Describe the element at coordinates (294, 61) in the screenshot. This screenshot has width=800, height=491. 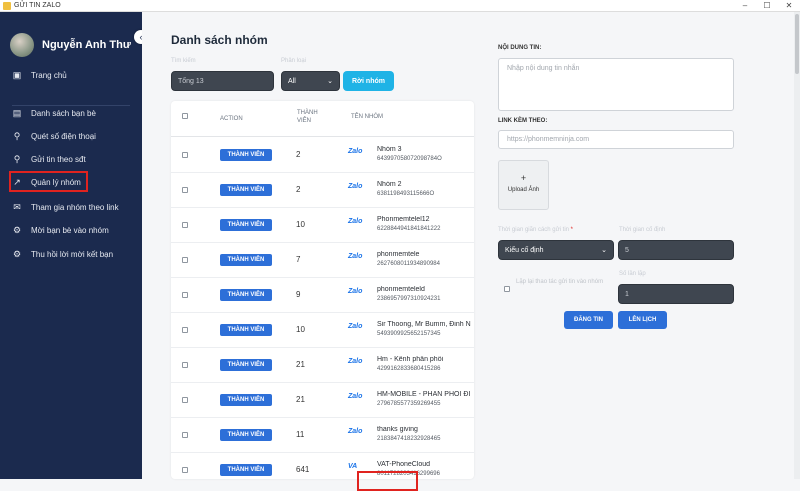
I see `filter-label: Phân loại` at that location.